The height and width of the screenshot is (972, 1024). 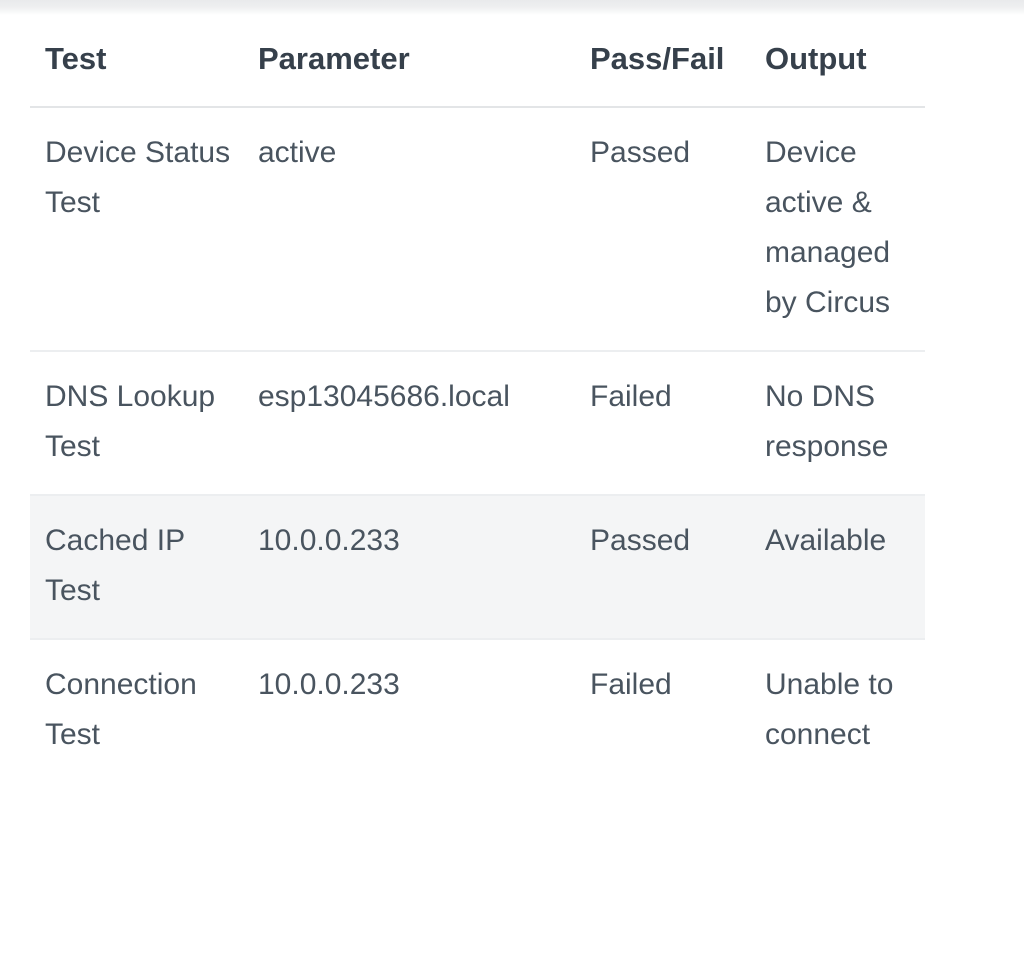 I want to click on column-header-output: Output, so click(x=837, y=73).